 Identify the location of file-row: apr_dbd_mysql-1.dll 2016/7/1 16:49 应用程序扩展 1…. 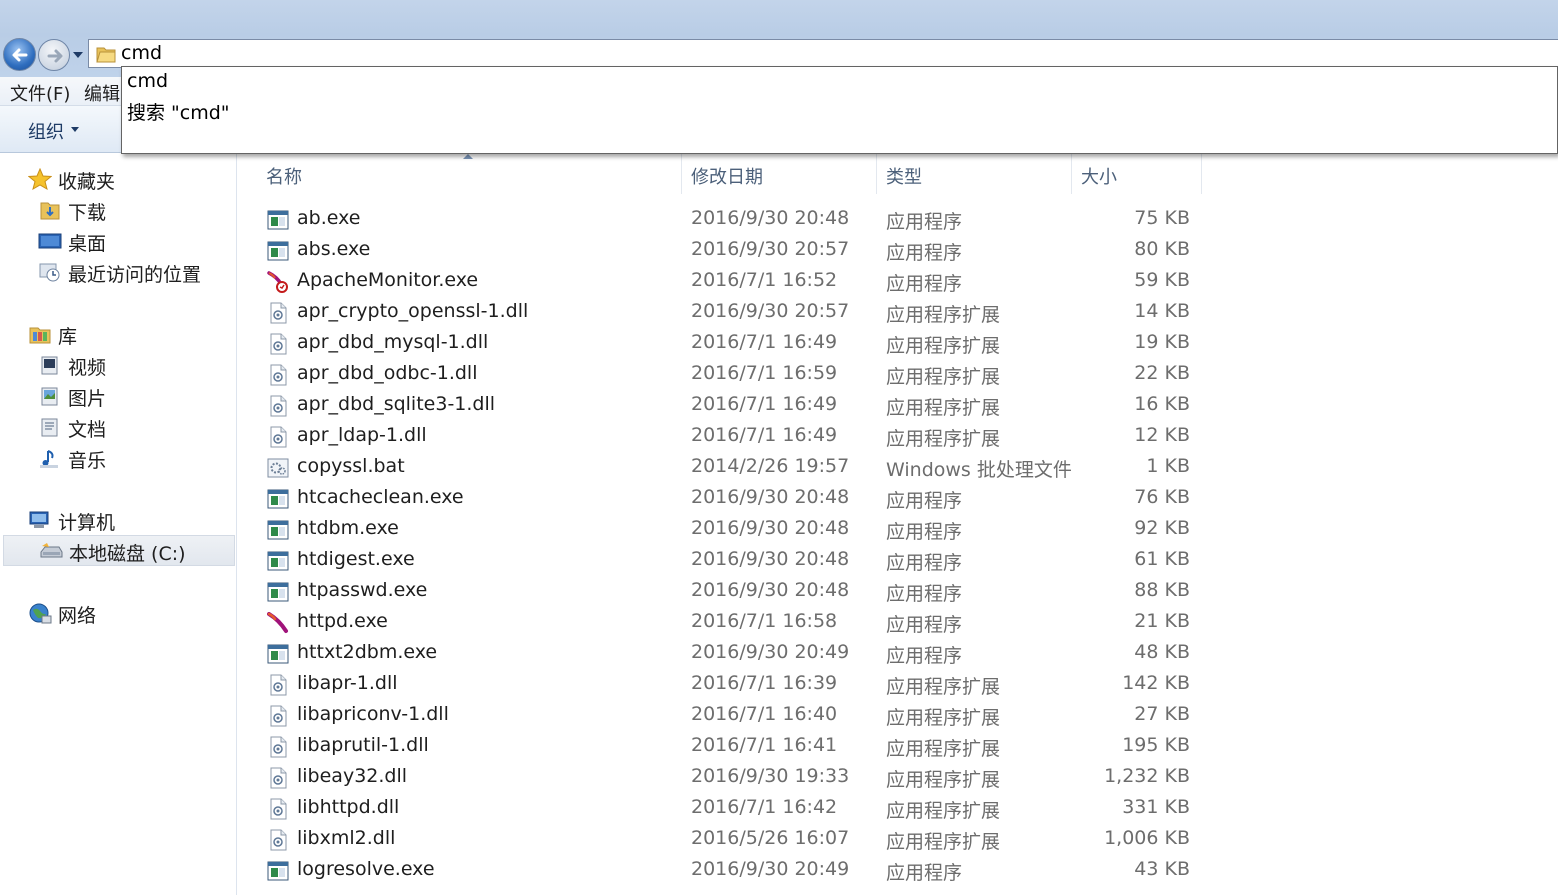
(898, 343).